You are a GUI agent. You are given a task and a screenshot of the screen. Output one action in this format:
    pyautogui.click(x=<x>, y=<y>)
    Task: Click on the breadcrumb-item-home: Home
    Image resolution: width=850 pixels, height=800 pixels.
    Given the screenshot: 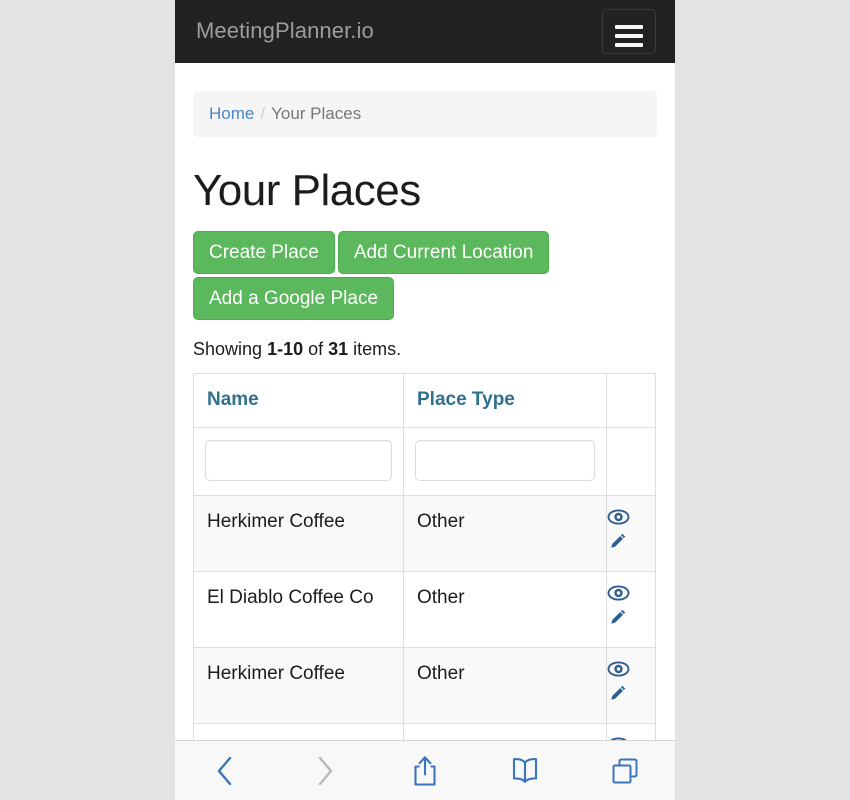 What is the action you would take?
    pyautogui.click(x=231, y=113)
    